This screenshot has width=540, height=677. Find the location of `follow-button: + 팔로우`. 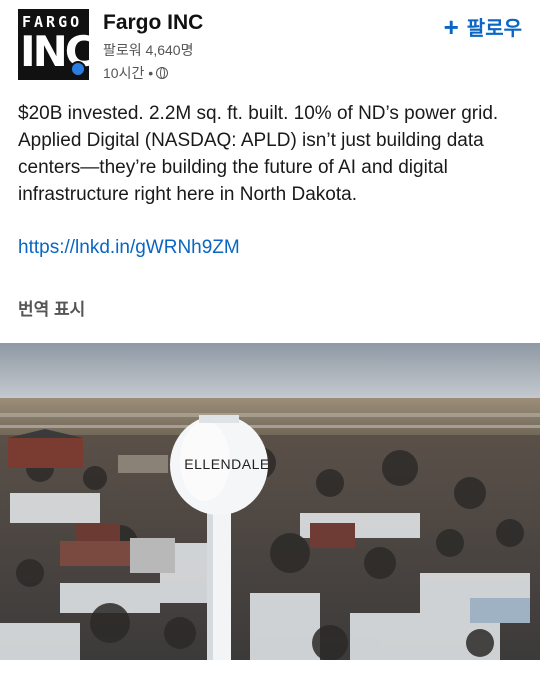

follow-button: + 팔로우 is located at coordinates (483, 26).